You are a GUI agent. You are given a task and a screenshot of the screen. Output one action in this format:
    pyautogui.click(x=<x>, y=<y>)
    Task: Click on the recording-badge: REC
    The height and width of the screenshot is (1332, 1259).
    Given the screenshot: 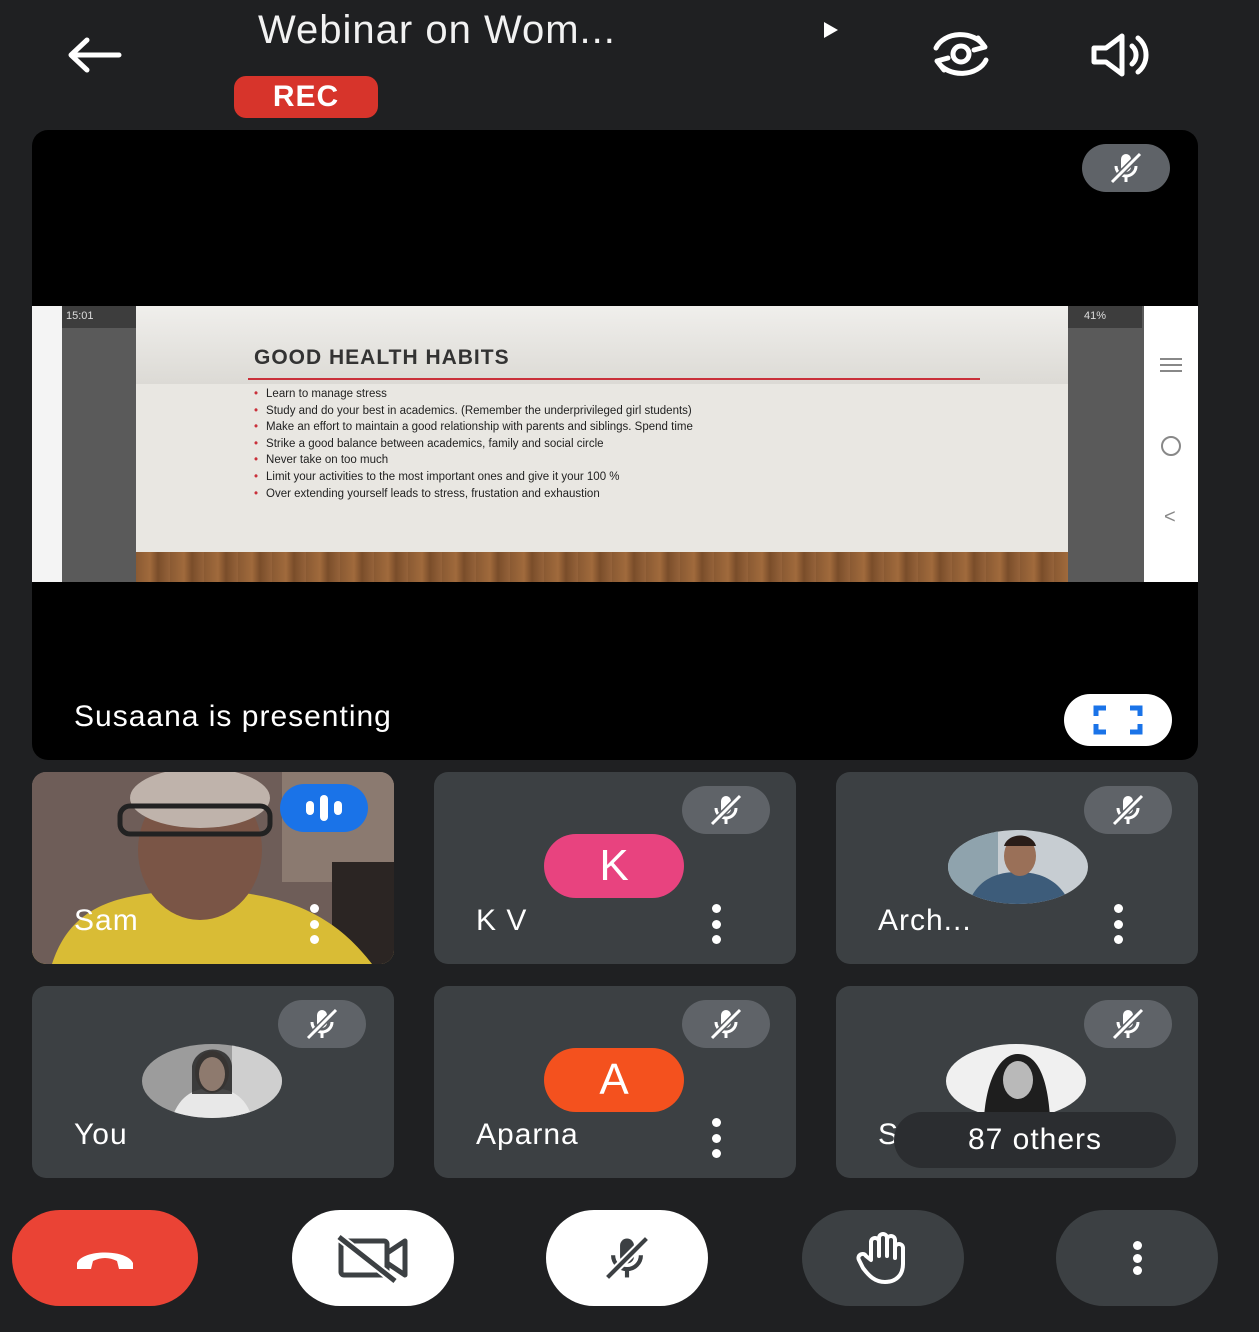 What is the action you would take?
    pyautogui.click(x=306, y=97)
    